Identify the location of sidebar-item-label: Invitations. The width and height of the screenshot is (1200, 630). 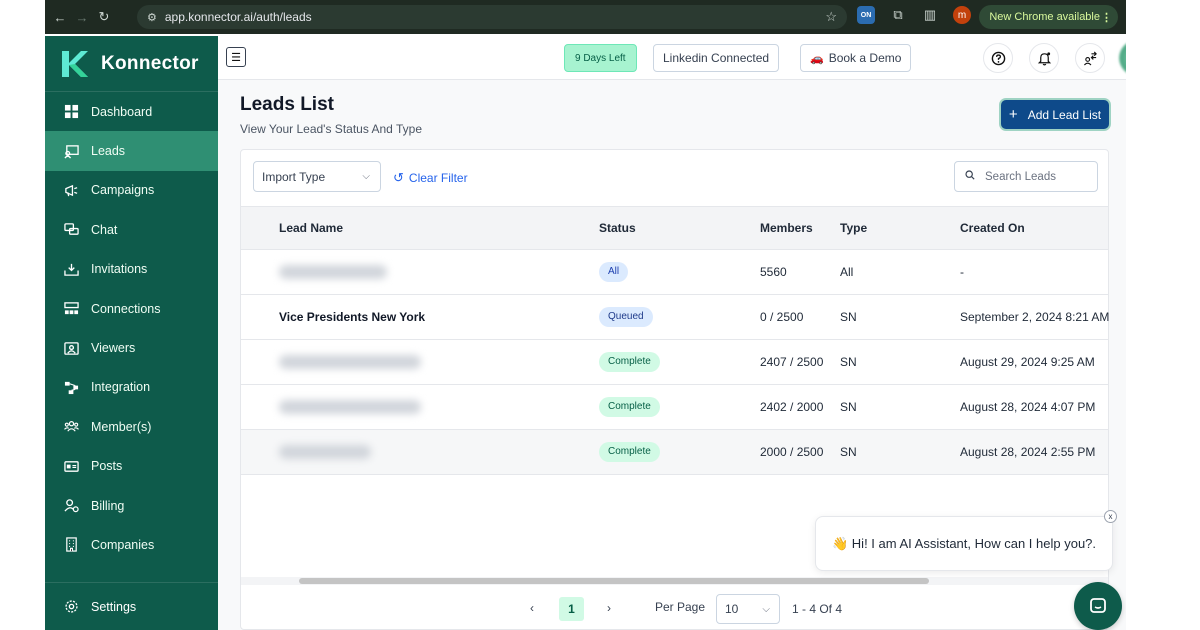
(119, 269).